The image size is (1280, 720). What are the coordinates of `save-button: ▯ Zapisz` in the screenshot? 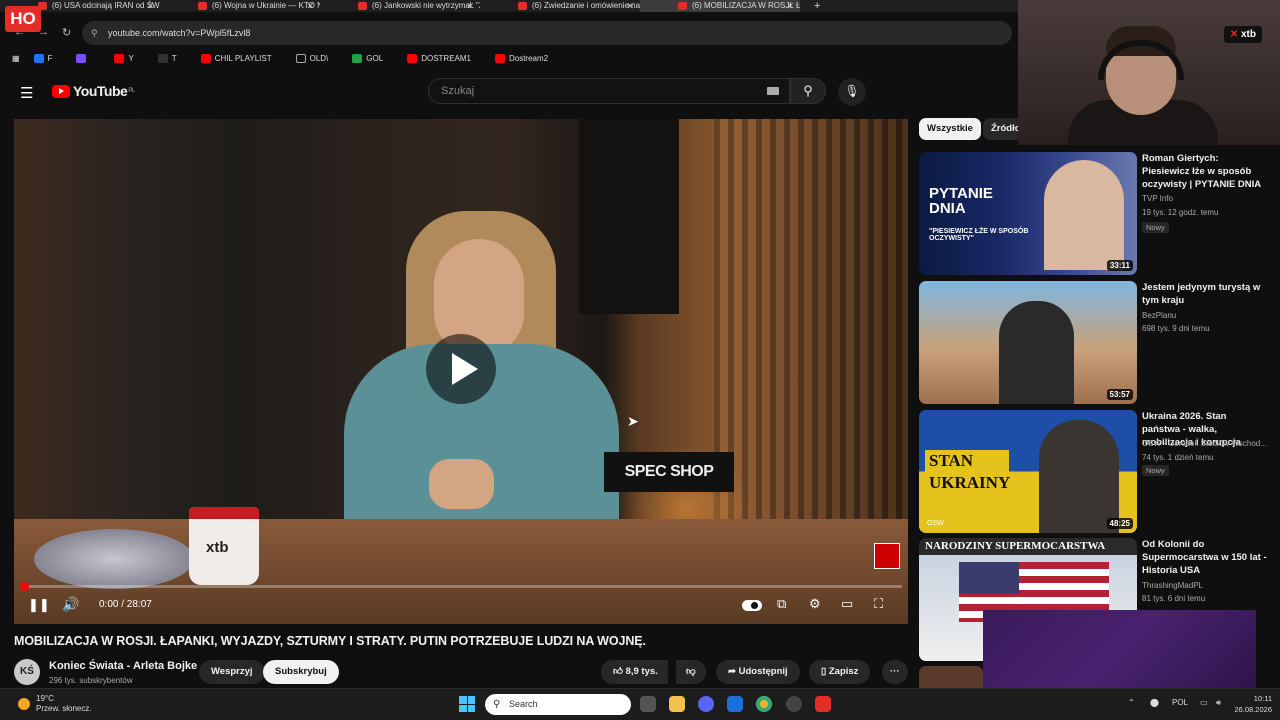 It's located at (840, 672).